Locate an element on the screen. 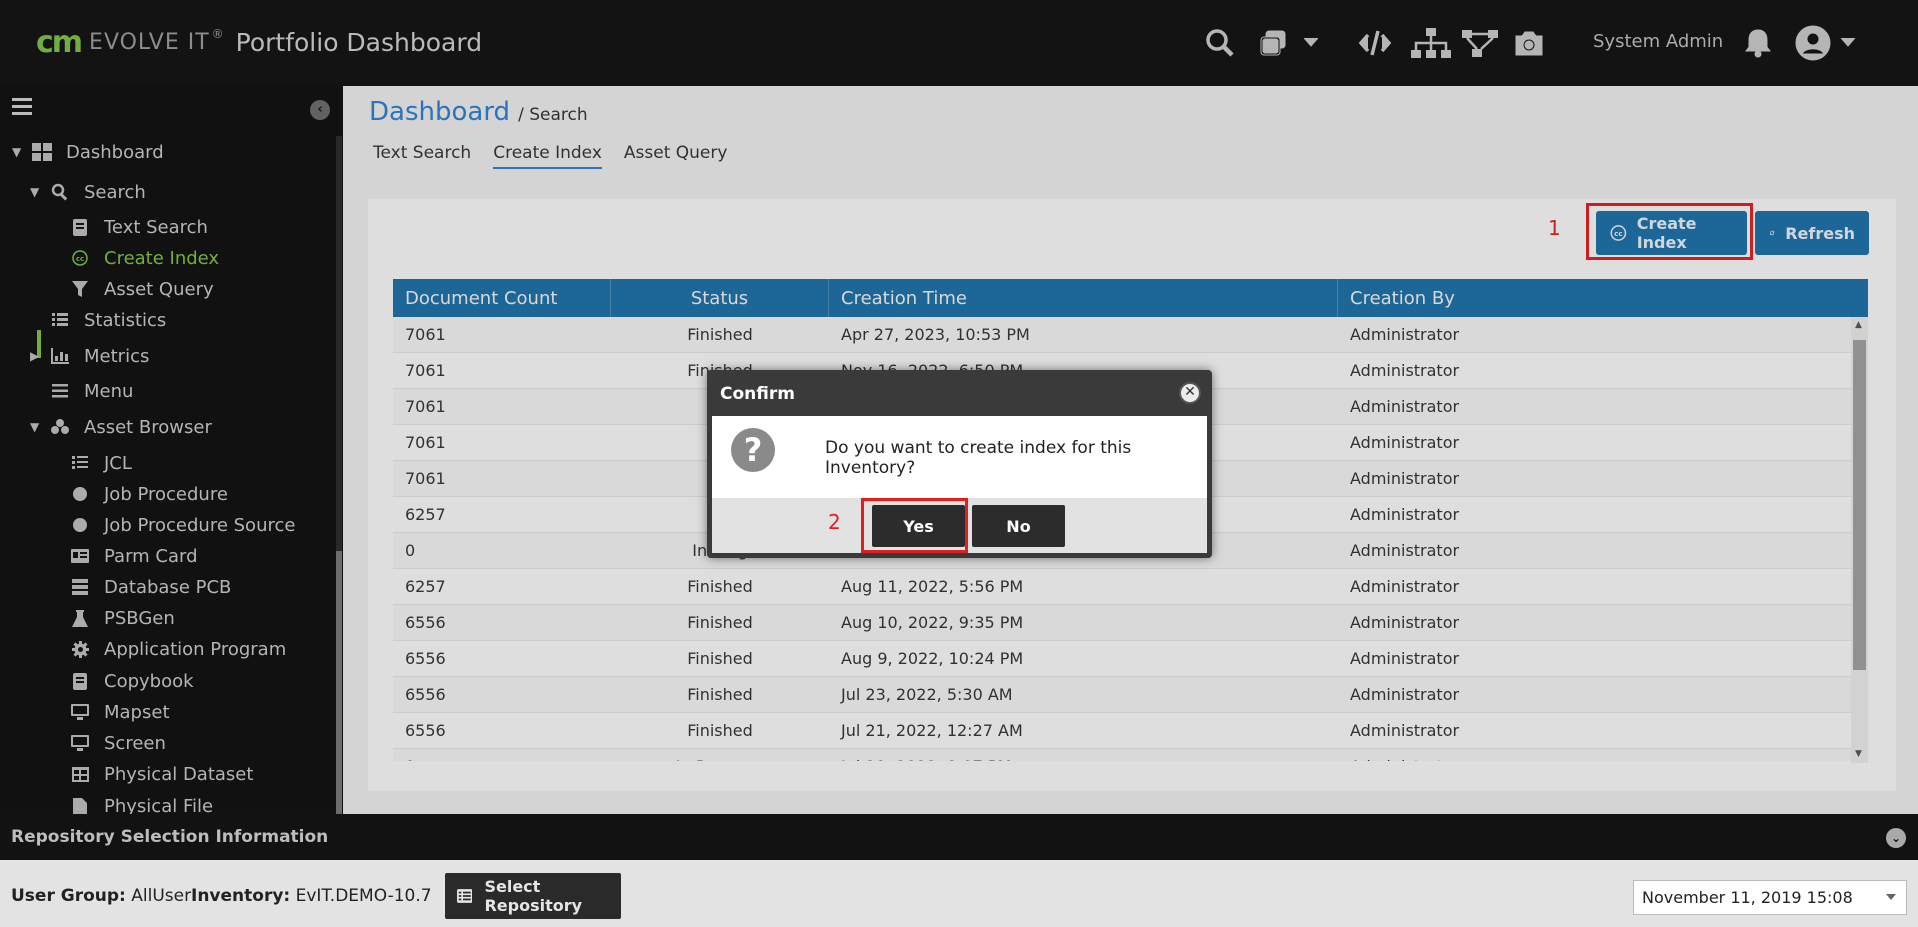 Image resolution: width=1918 pixels, height=927 pixels. inventory-info: Inventory: EvIT.DEMO-10.7 is located at coordinates (311, 896).